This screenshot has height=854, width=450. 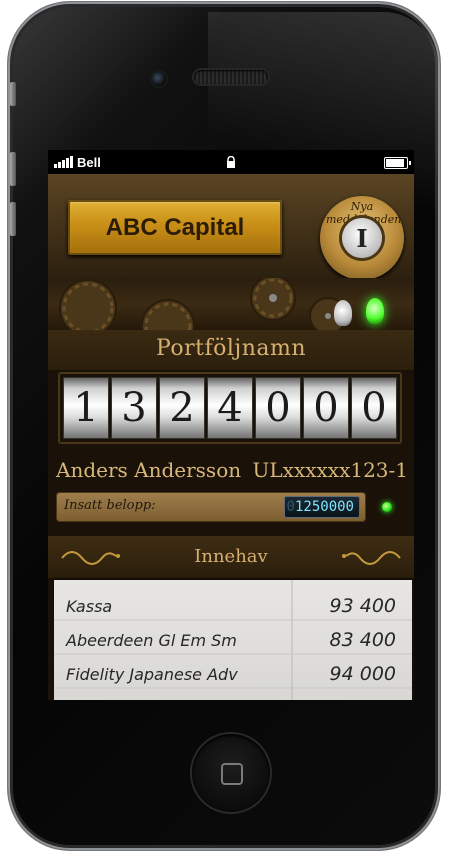 I want to click on portfolio-value-counter: 1 3 2 4 0 0 0, so click(x=230, y=408).